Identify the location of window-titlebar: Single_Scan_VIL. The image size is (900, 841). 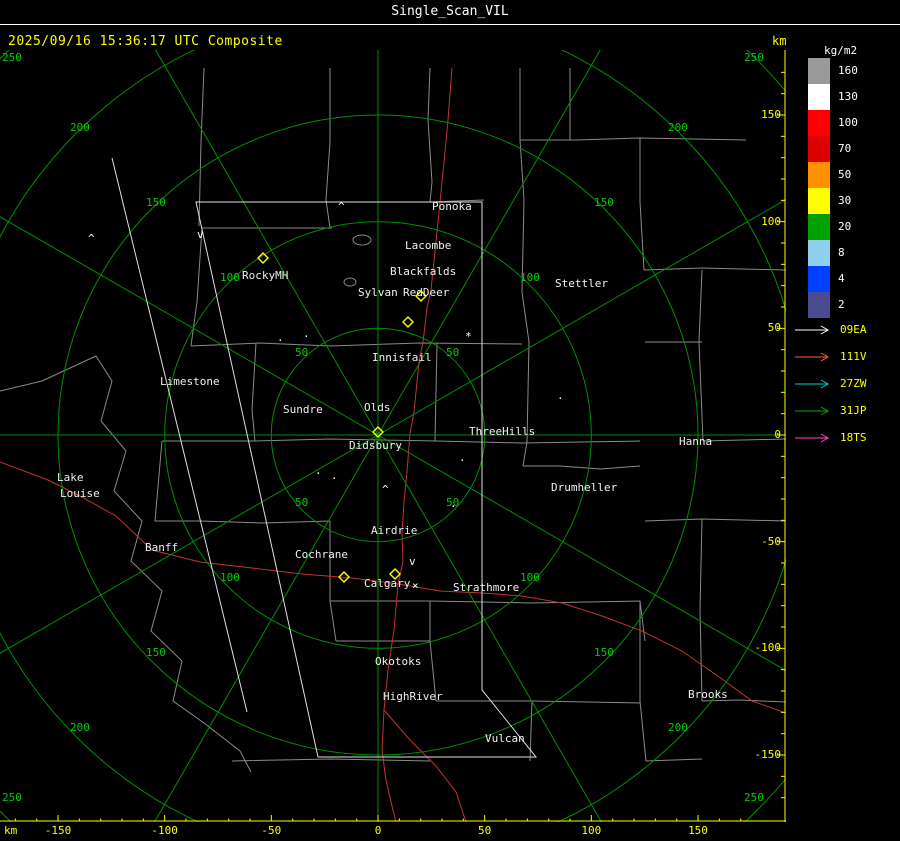
(450, 12).